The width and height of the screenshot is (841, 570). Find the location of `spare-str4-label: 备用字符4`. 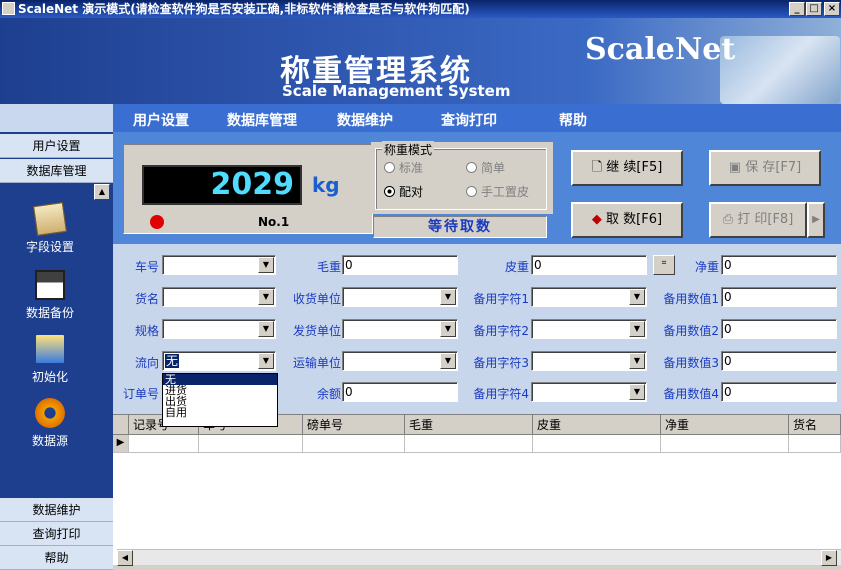

spare-str4-label: 备用字符4 is located at coordinates (501, 394).